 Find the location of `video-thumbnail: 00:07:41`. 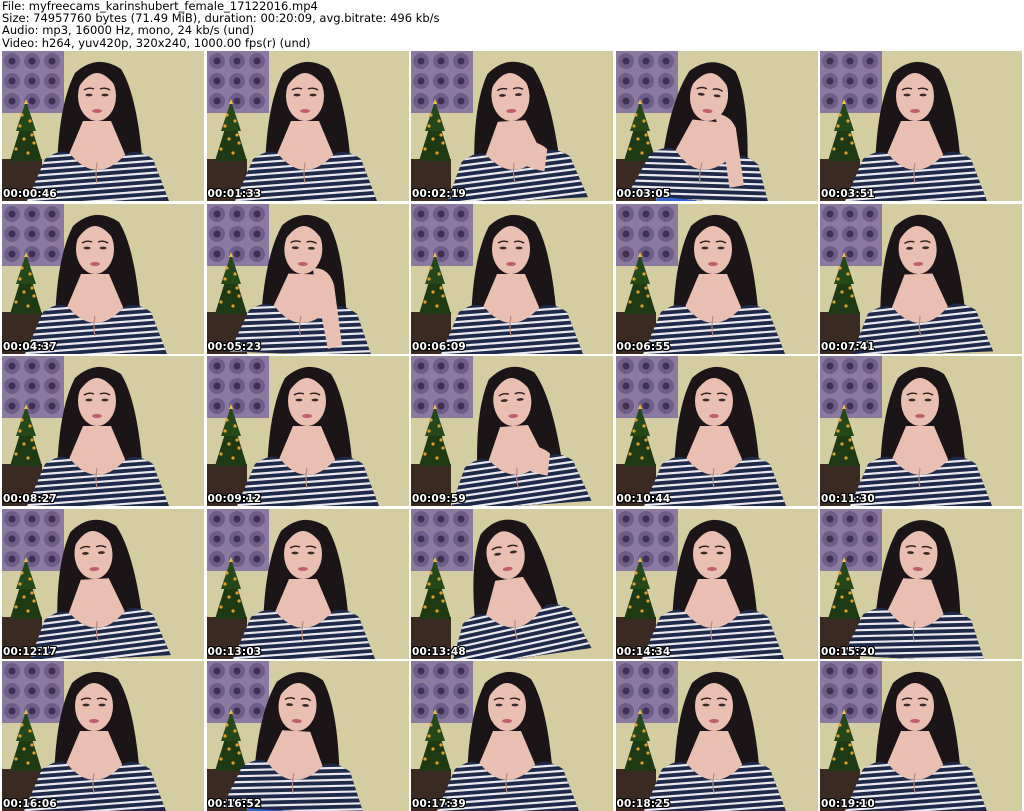

video-thumbnail: 00:07:41 is located at coordinates (921, 278).